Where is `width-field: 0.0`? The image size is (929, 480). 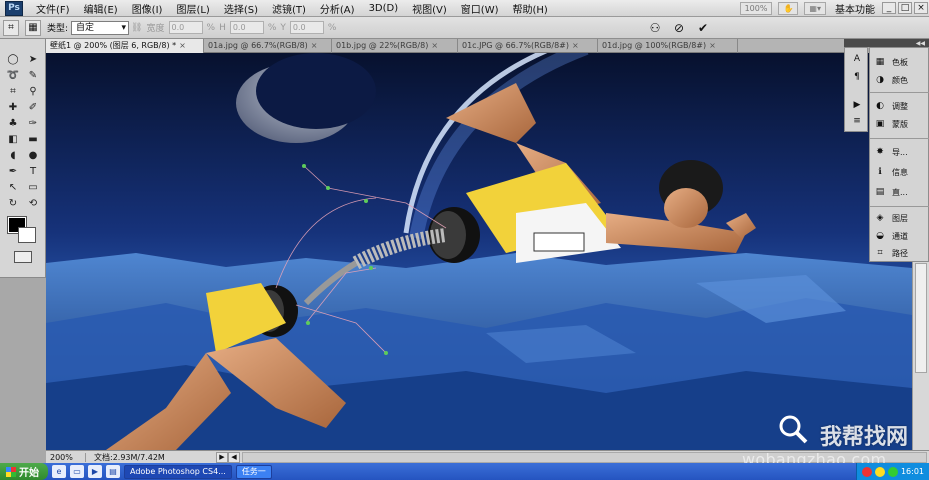 width-field: 0.0 is located at coordinates (185, 27).